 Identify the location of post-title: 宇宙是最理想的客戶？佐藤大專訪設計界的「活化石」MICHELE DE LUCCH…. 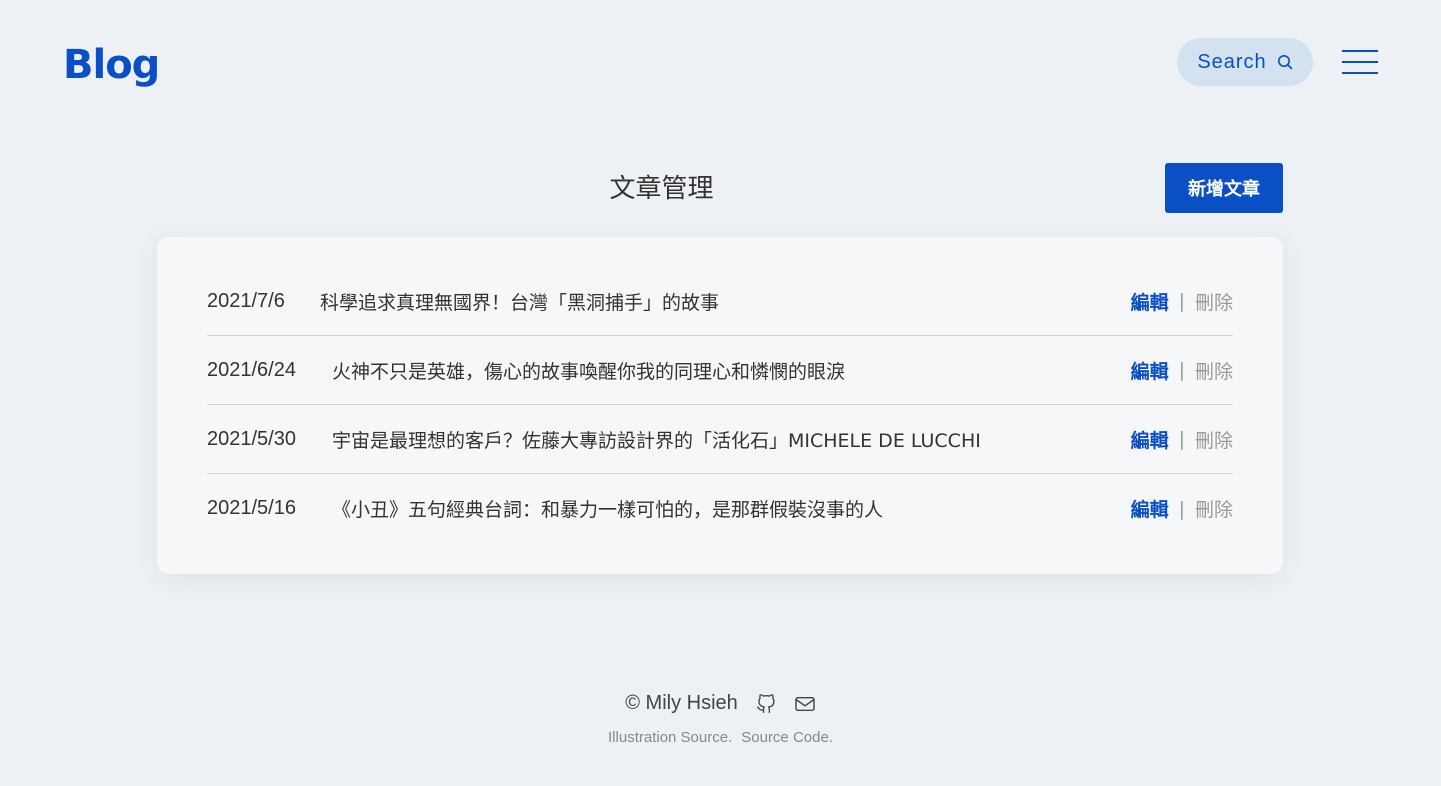
(731, 439).